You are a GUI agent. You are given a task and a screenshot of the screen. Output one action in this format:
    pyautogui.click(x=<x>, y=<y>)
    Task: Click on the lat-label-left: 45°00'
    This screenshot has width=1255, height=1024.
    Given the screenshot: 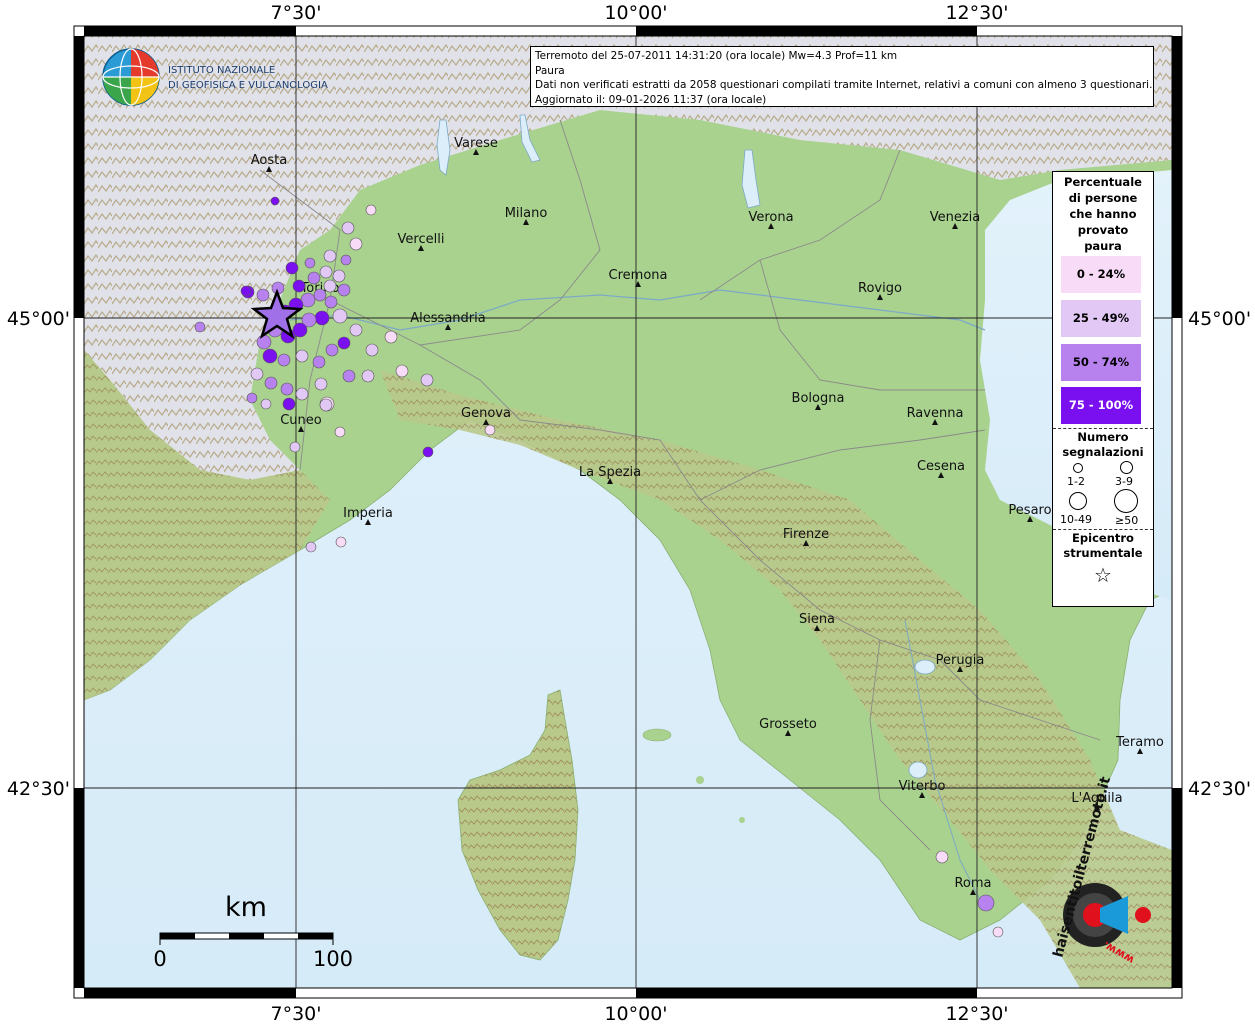 What is the action you would take?
    pyautogui.click(x=38, y=319)
    